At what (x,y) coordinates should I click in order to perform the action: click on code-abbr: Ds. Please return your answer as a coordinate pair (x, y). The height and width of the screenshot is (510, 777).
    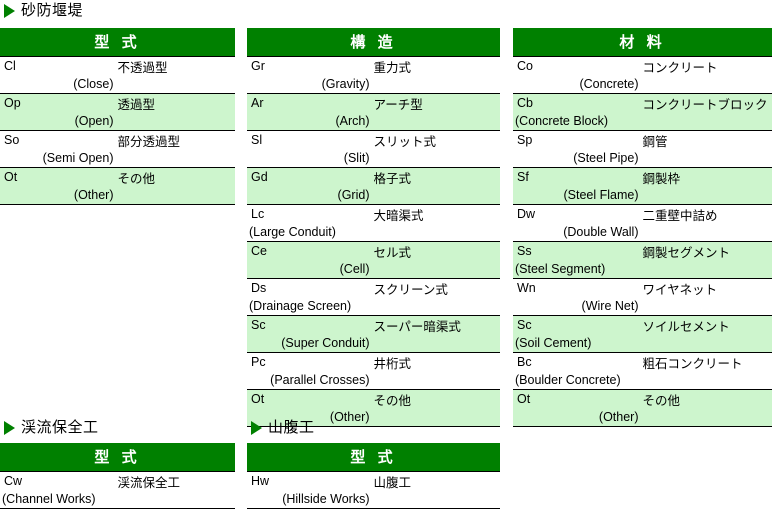
    Looking at the image, I should click on (259, 288).